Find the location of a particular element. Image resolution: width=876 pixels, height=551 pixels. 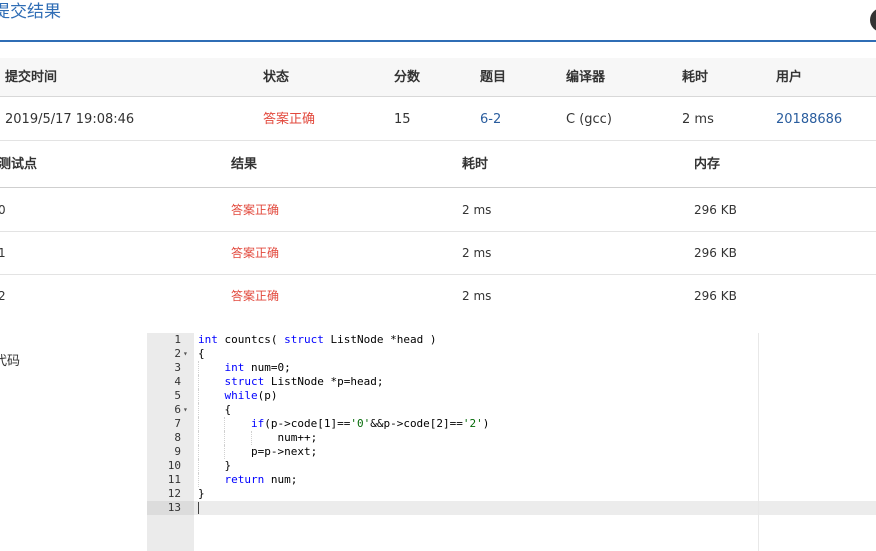

code-text: int countcs( struct ListNode *head ) is located at coordinates (317, 339).